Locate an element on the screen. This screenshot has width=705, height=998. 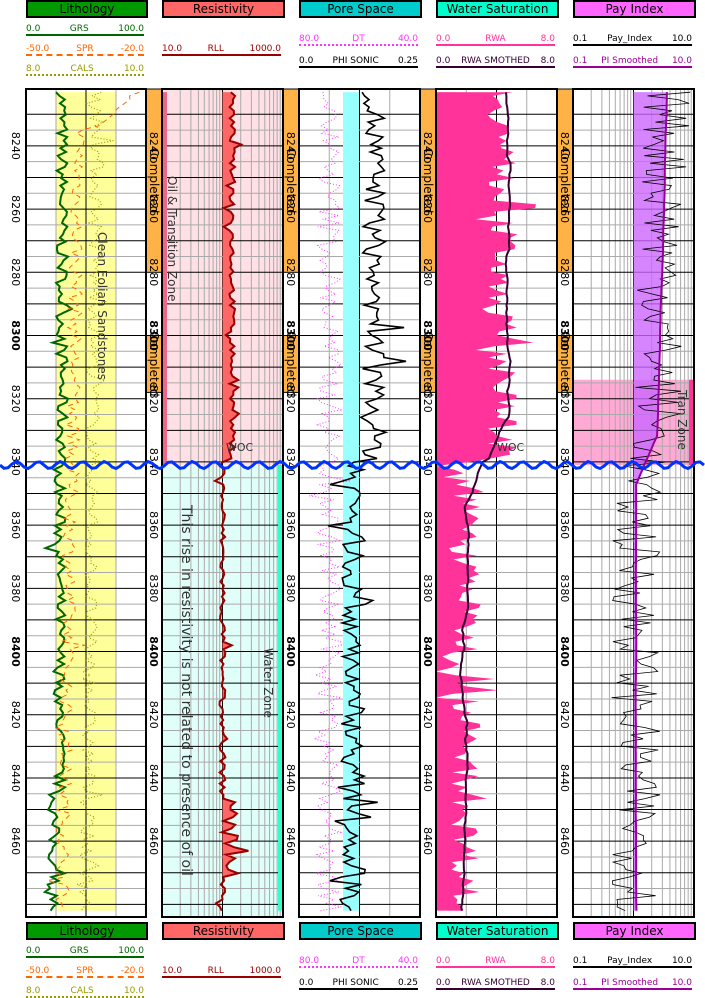
fill-rwa is located at coordinates (486, 501).